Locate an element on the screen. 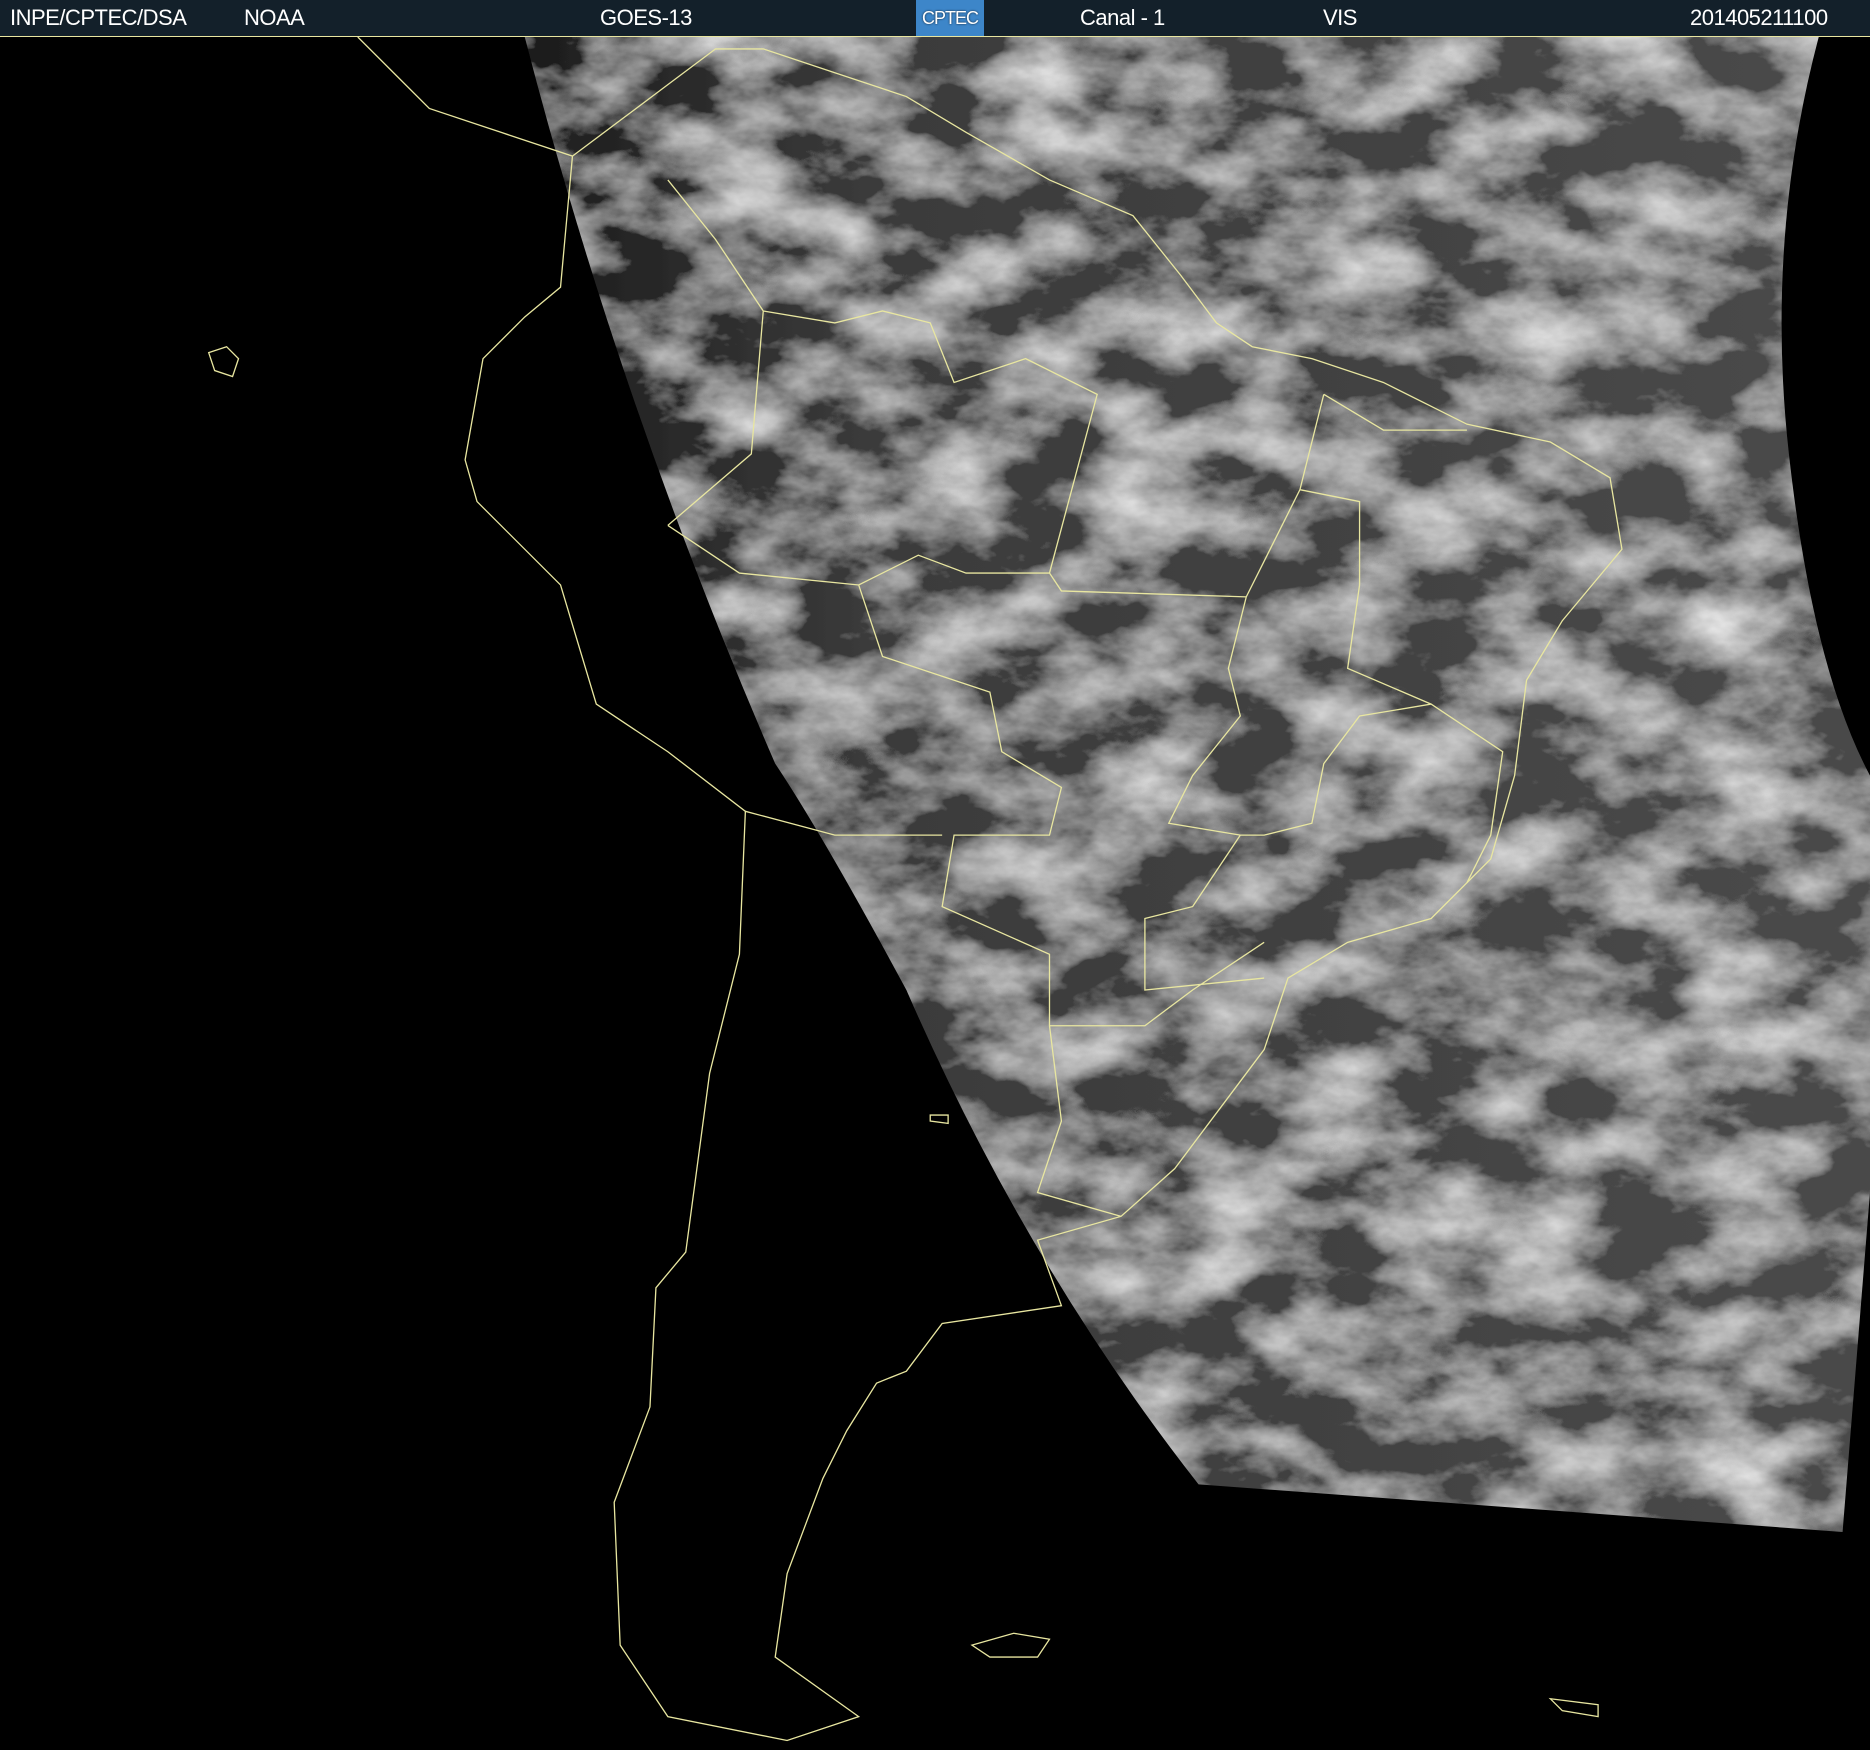  channel-label: Canal - 1 is located at coordinates (1122, 17).